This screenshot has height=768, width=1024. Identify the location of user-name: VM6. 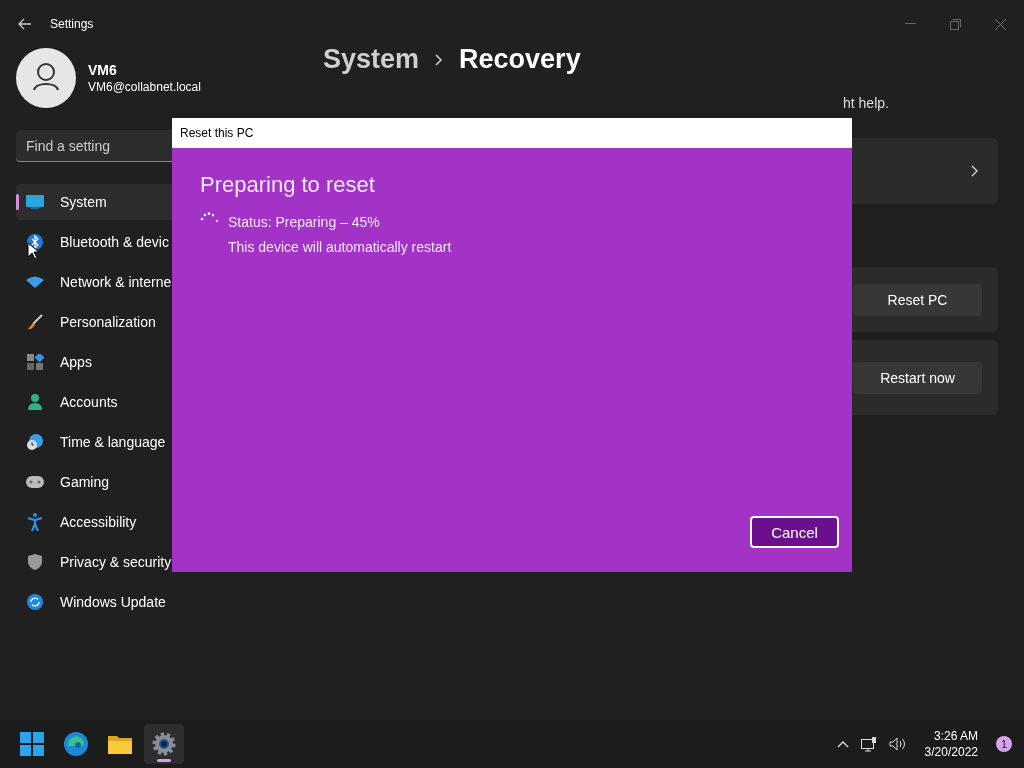
(103, 70).